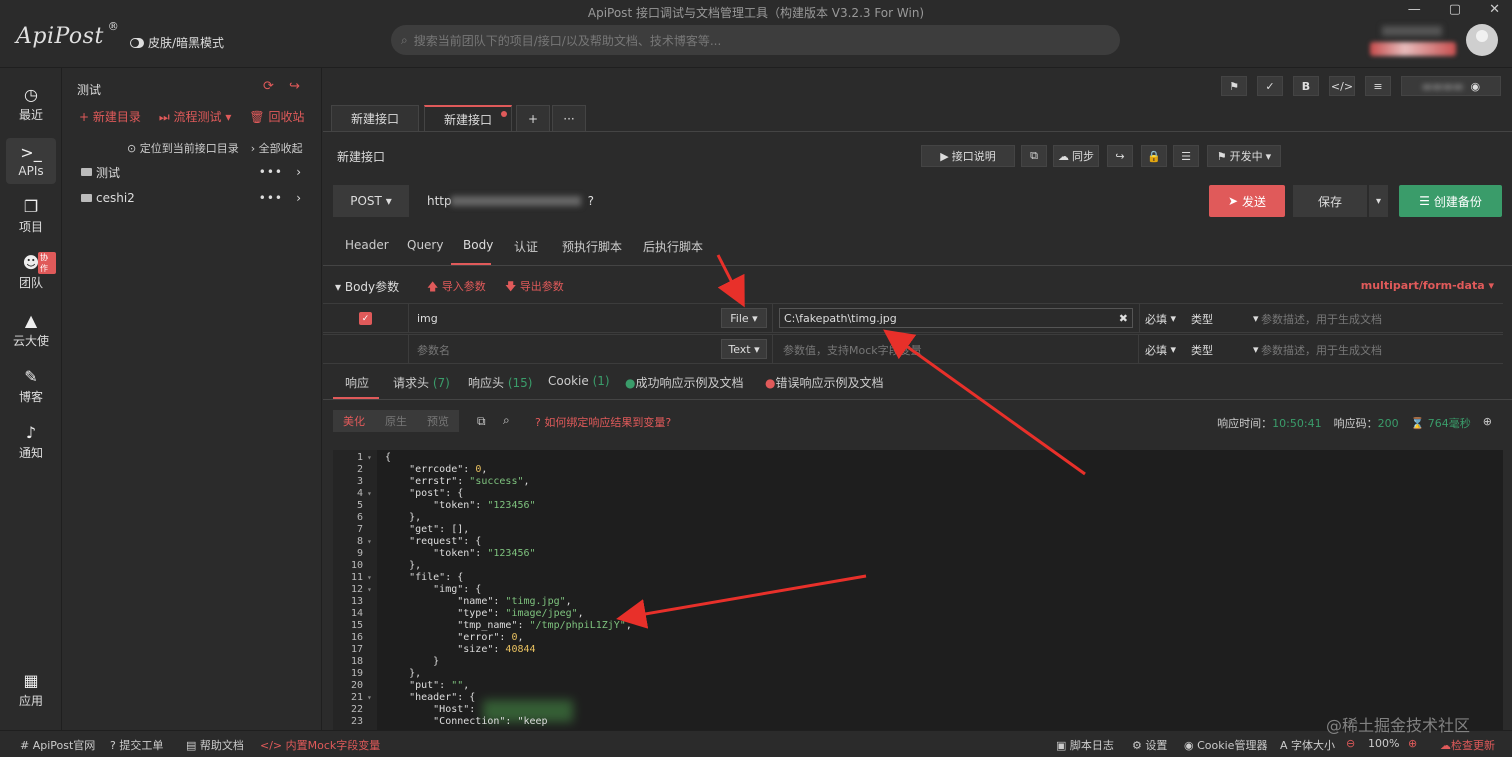 The width and height of the screenshot is (1512, 757). I want to click on param-value-input: C:\fakepath\timg.jpg ✖, so click(956, 318).